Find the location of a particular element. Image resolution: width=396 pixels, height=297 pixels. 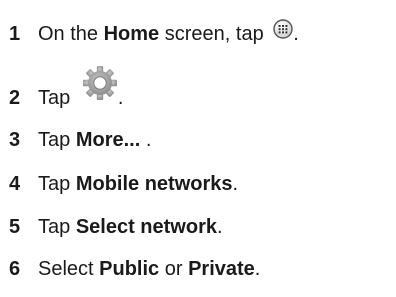

step-number: 2 is located at coordinates (15, 98).